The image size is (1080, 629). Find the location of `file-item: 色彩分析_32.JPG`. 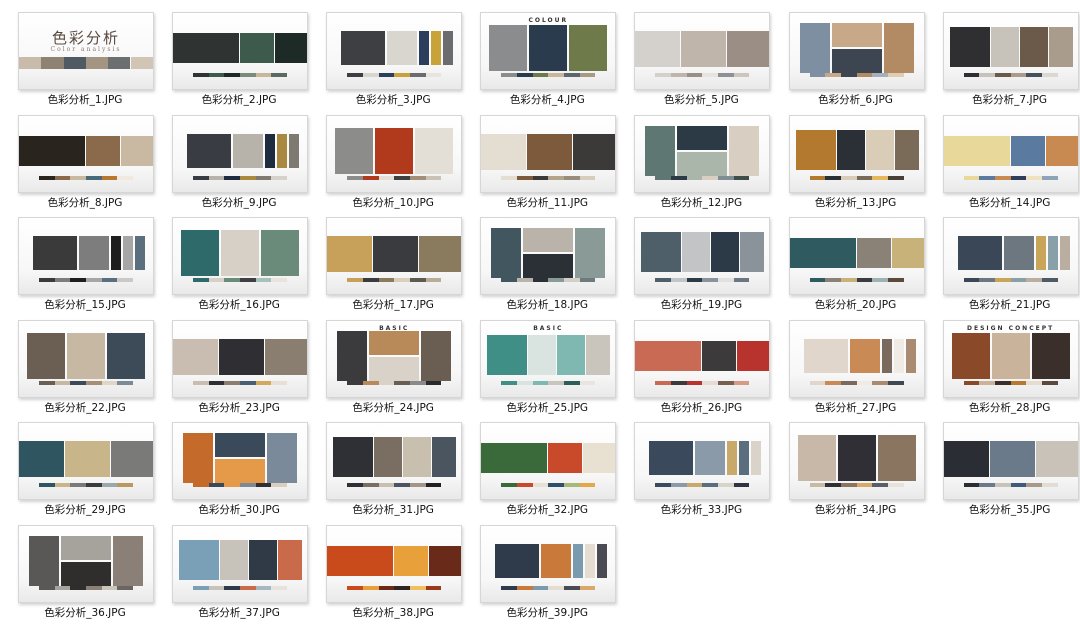

file-item: 色彩分析_32.JPG is located at coordinates (556, 472).